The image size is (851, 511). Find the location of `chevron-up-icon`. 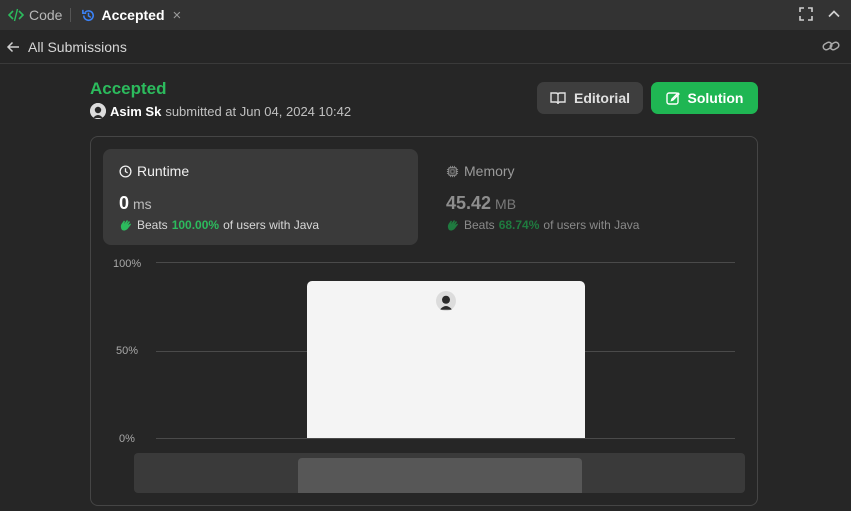

chevron-up-icon is located at coordinates (834, 16).